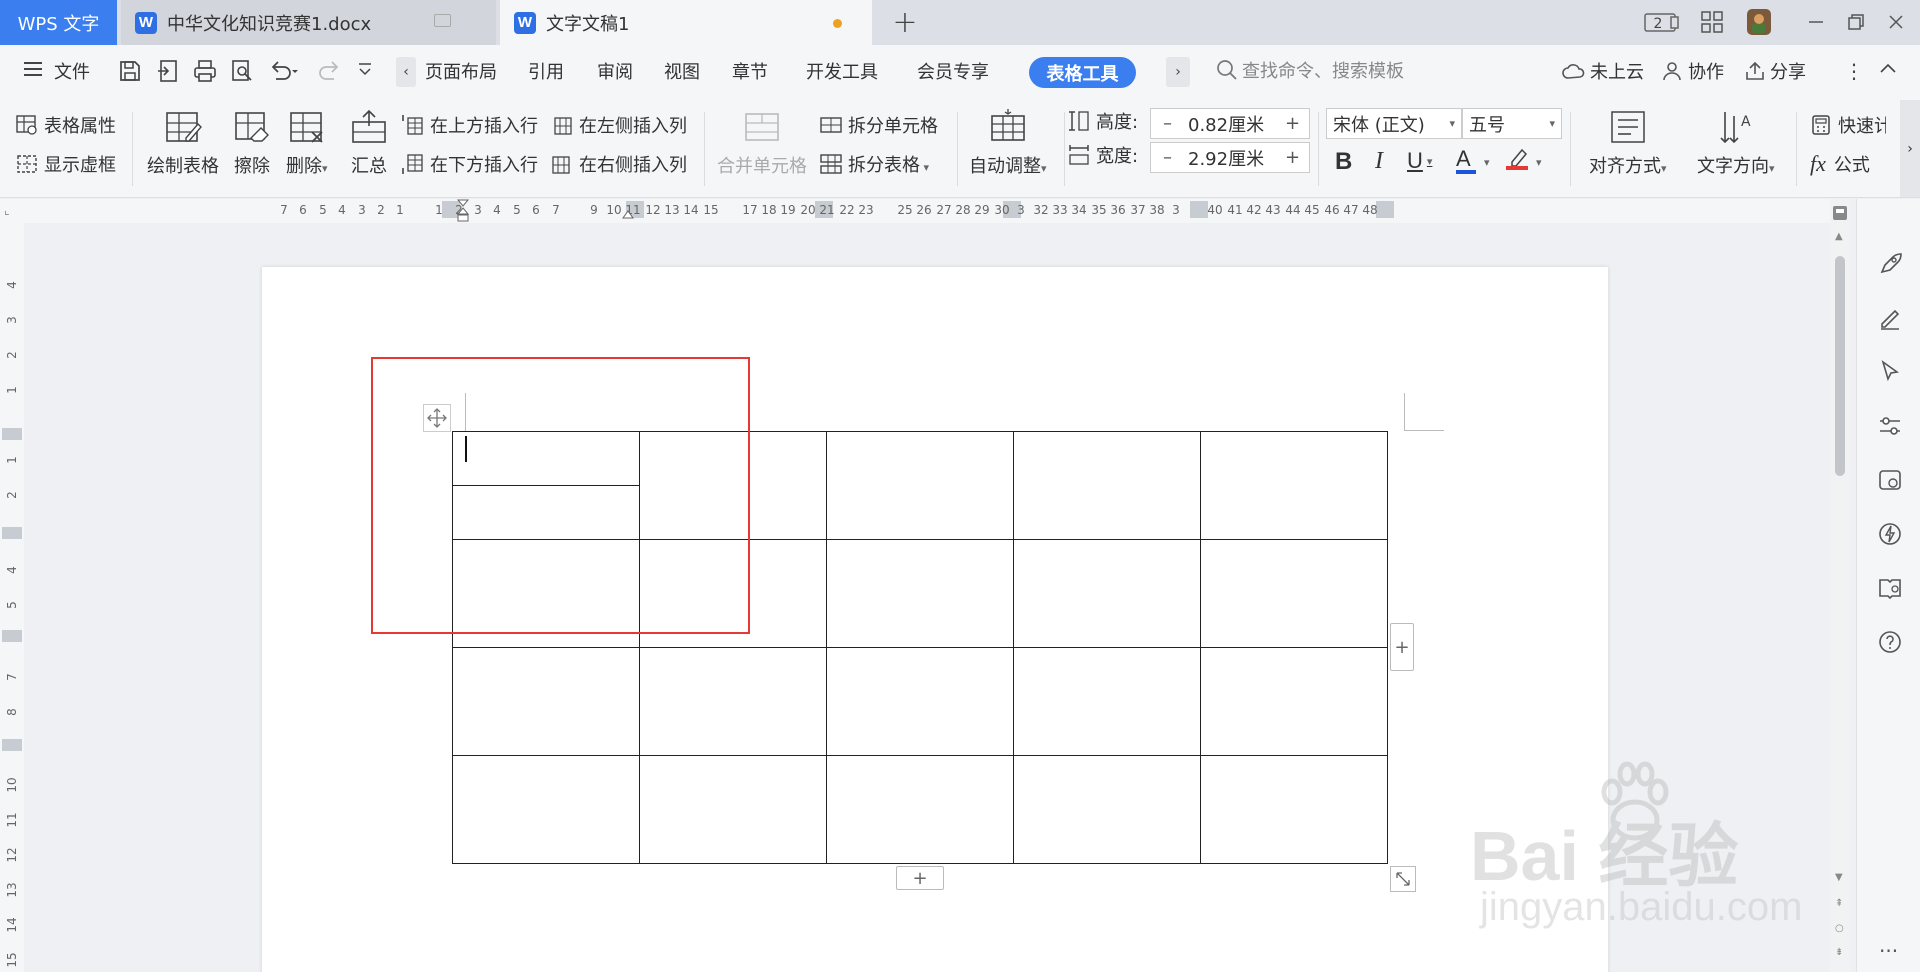 This screenshot has height=972, width=1920. I want to click on grid-apps-icon, so click(1712, 22).